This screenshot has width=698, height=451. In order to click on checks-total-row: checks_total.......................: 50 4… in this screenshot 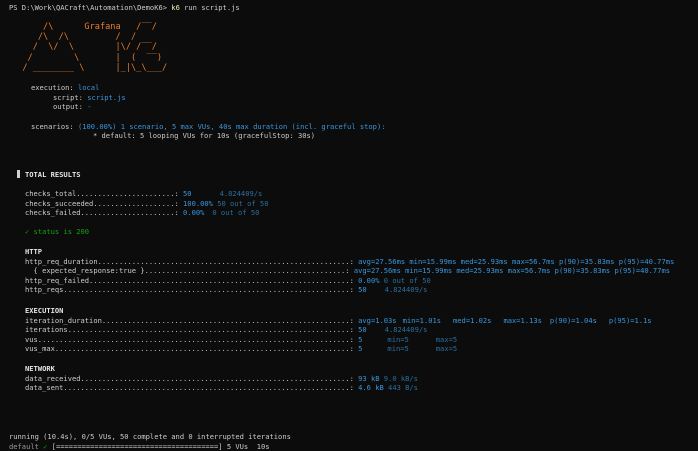, I will do `click(143, 193)`.